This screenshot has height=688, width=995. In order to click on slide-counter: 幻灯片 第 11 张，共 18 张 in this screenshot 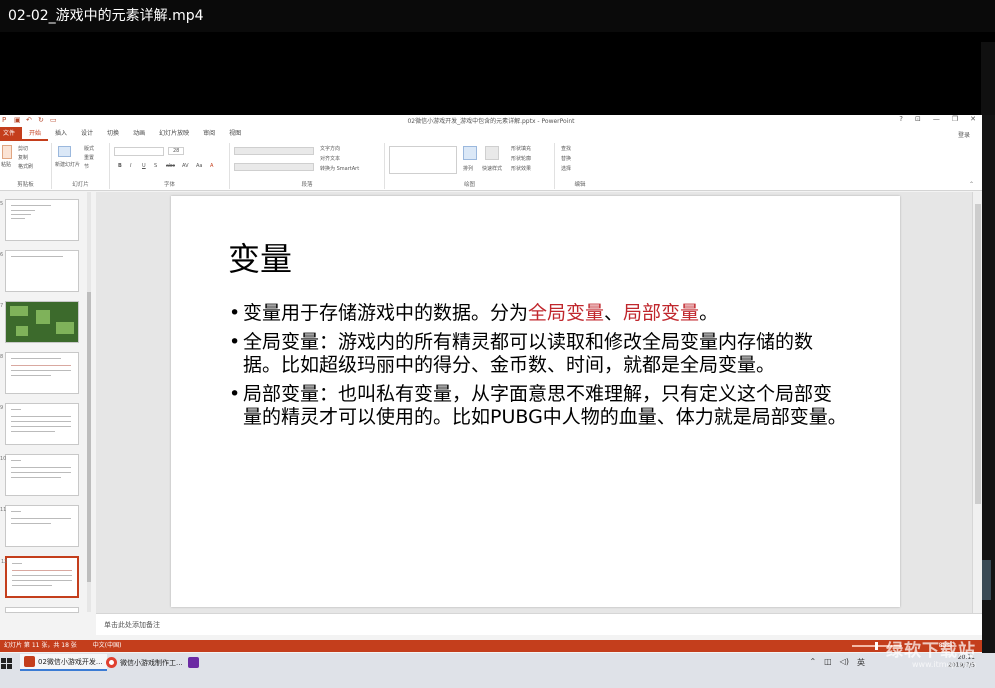, I will do `click(40, 645)`.